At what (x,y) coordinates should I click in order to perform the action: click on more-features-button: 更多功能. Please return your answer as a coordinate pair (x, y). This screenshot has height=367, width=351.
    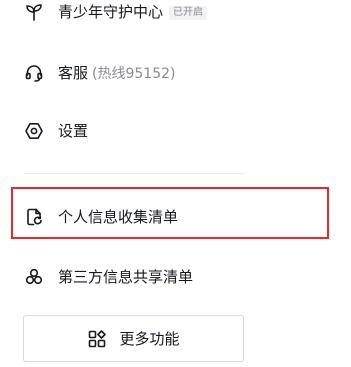
    Looking at the image, I should click on (133, 338).